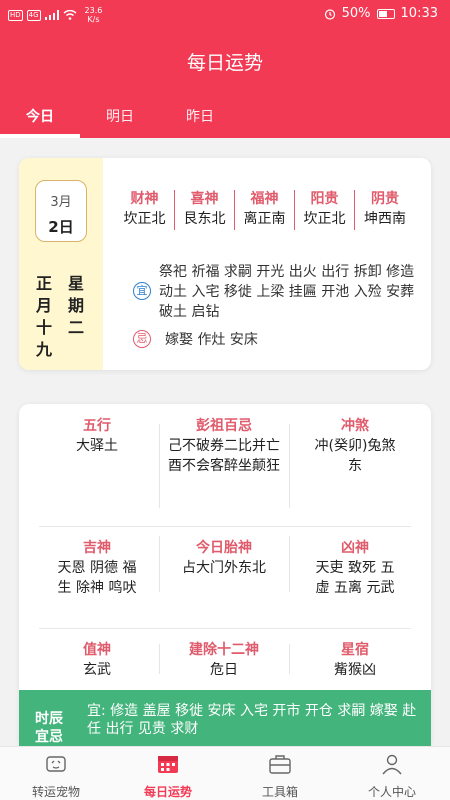 Image resolution: width=450 pixels, height=800 pixels. I want to click on ji-badge: 忌, so click(142, 339).